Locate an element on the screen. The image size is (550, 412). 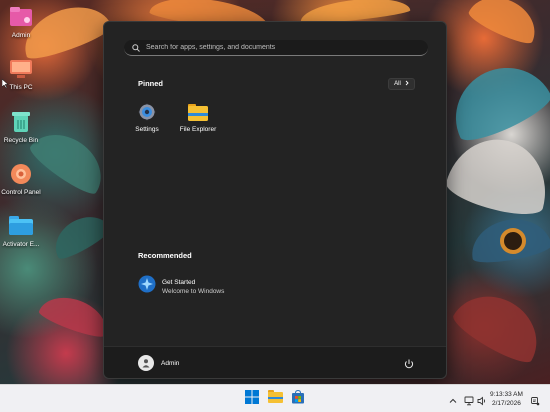
notification-button is located at coordinates (535, 399).